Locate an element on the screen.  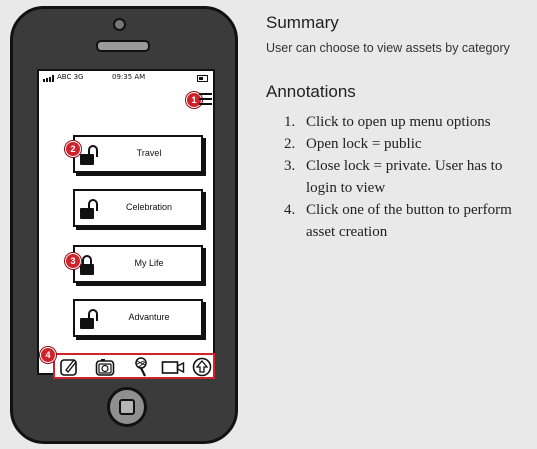
camera-icon is located at coordinates (105, 367).